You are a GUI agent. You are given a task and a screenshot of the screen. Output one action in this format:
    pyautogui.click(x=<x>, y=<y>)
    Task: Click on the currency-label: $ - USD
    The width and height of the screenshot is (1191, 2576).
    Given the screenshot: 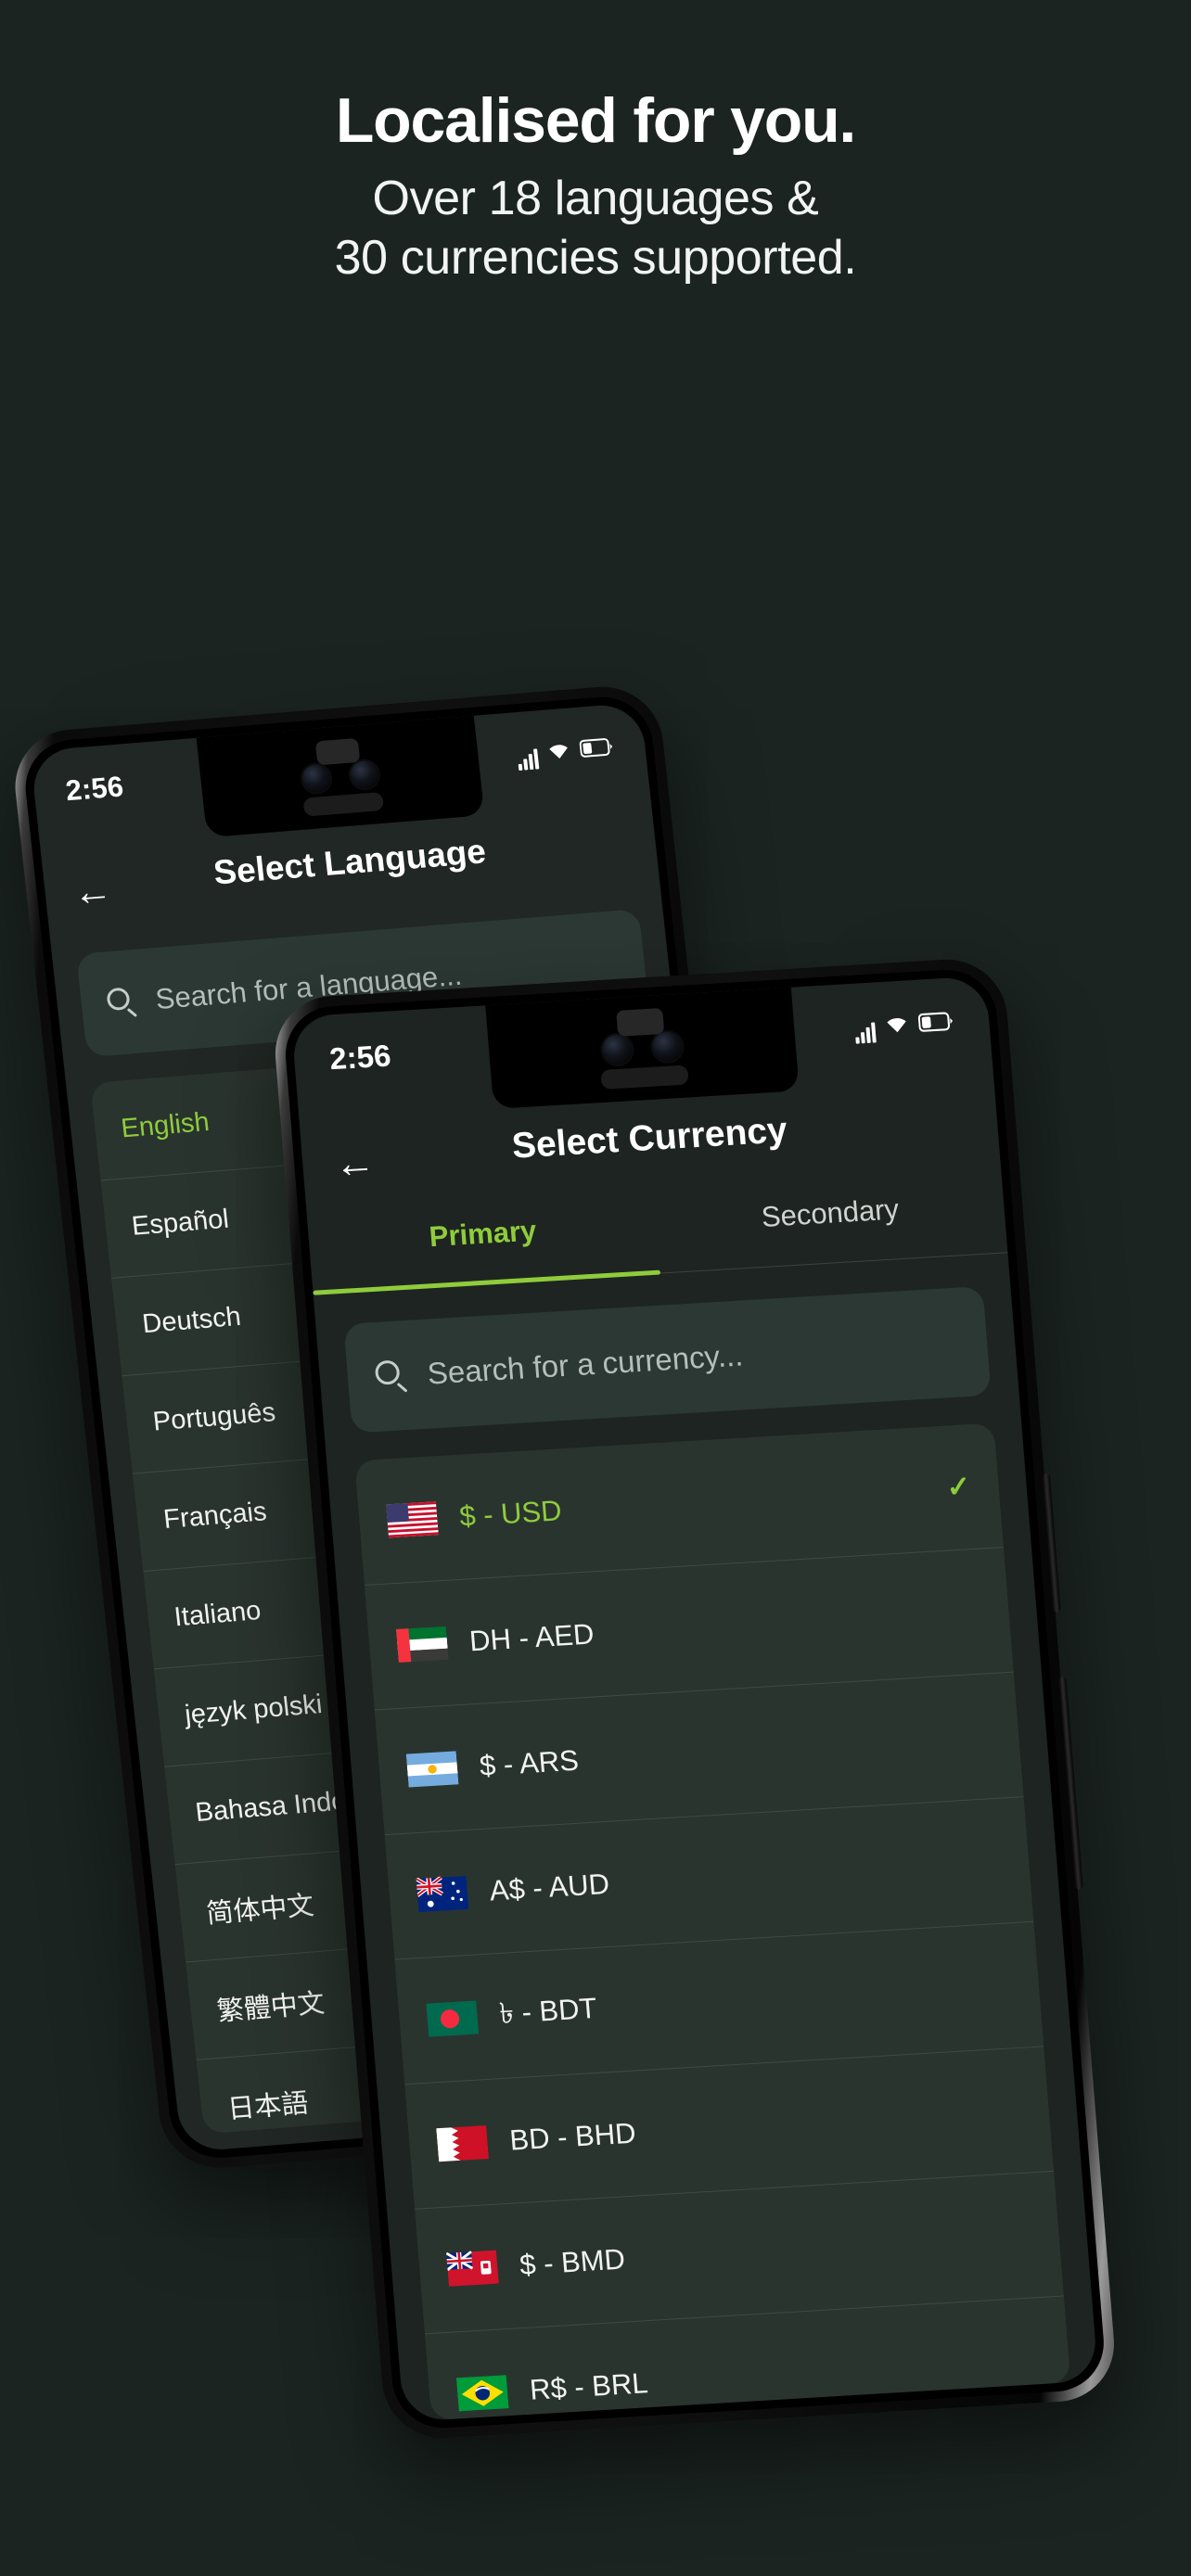 What is the action you would take?
    pyautogui.click(x=510, y=1513)
    